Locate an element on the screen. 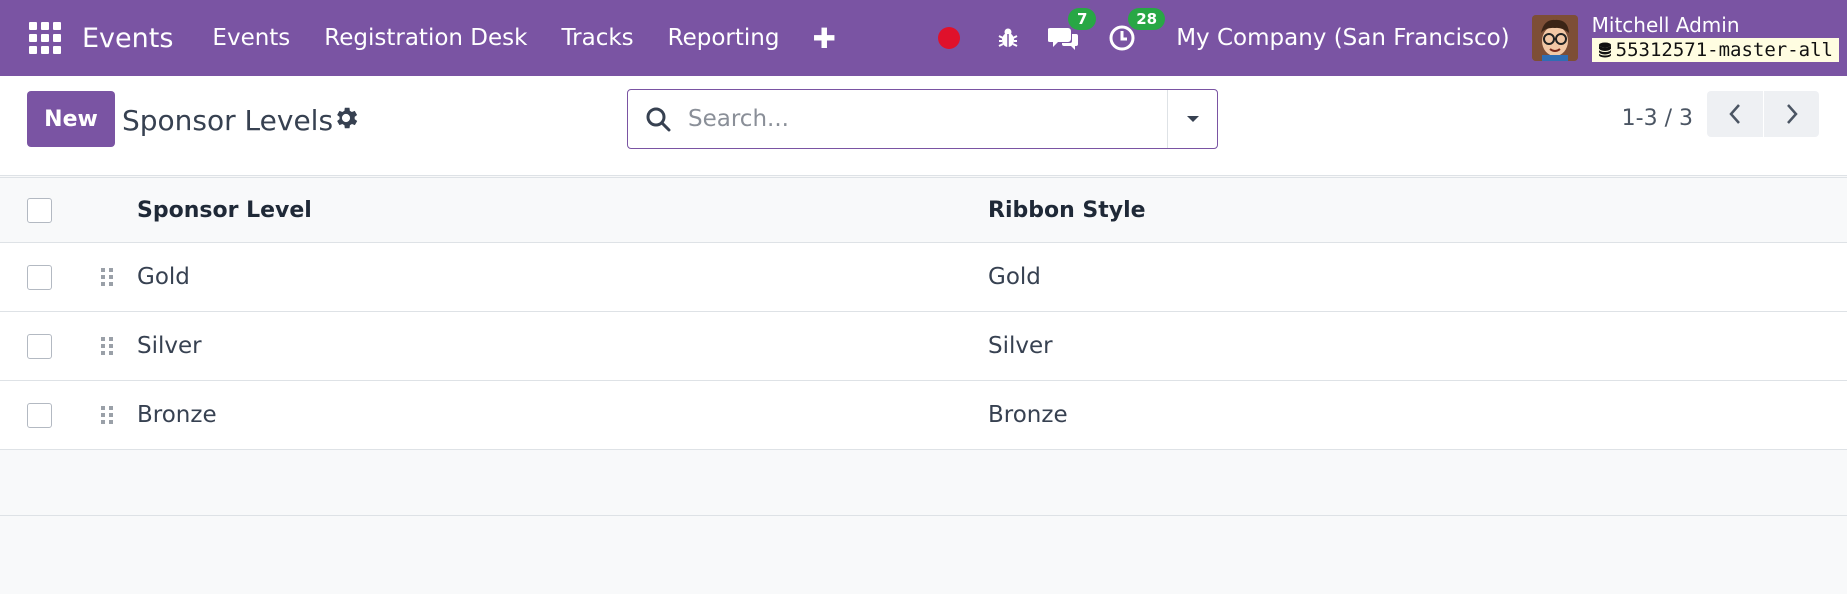  gear-icon is located at coordinates (346, 118).